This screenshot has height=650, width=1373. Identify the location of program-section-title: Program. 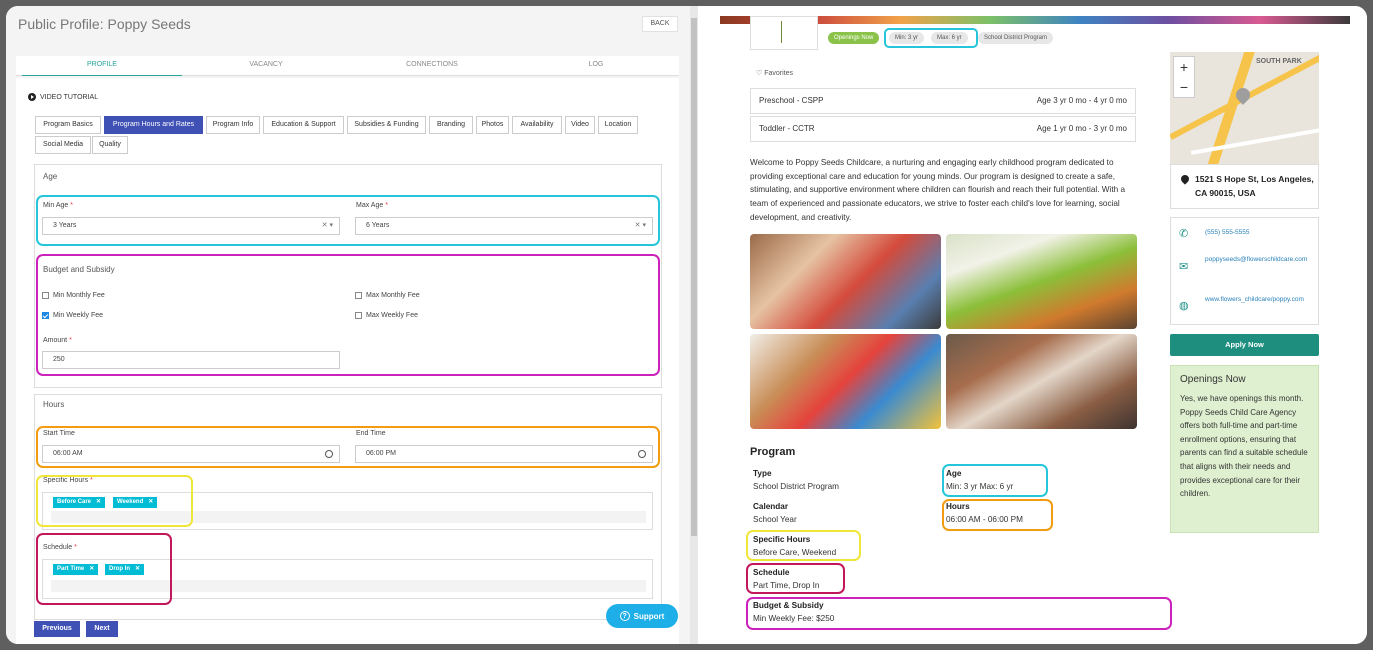
(773, 452).